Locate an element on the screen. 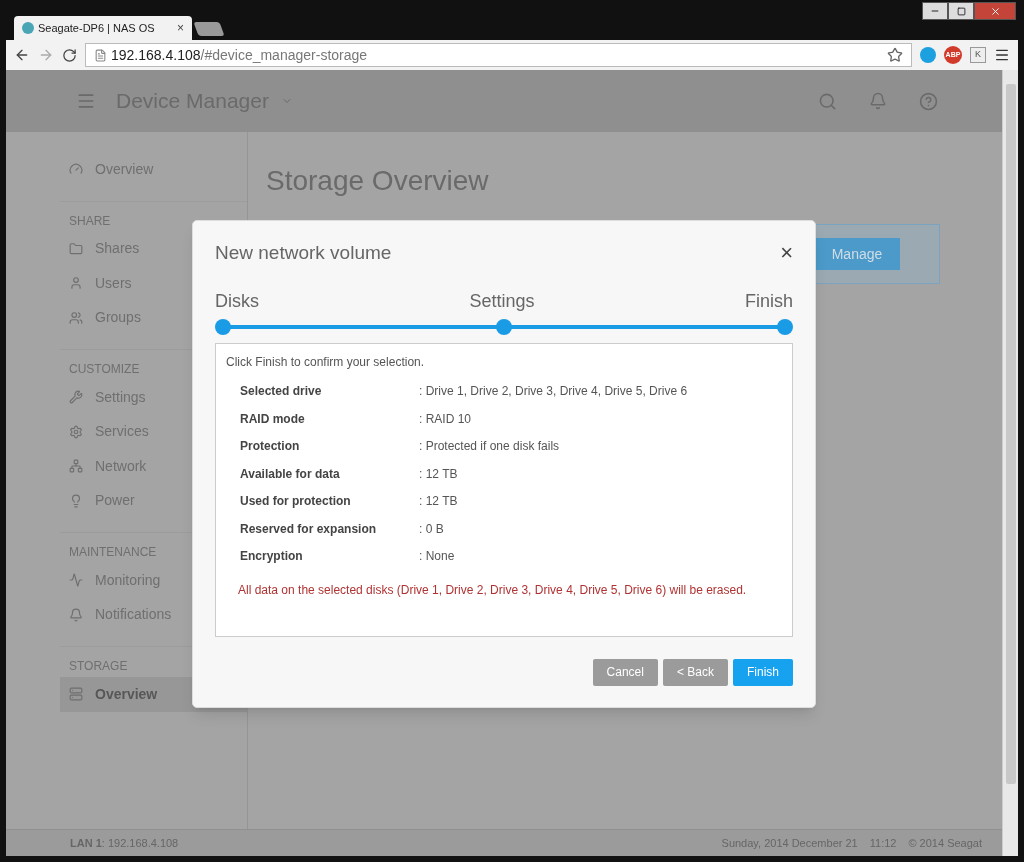  extension-icon: K is located at coordinates (978, 55).